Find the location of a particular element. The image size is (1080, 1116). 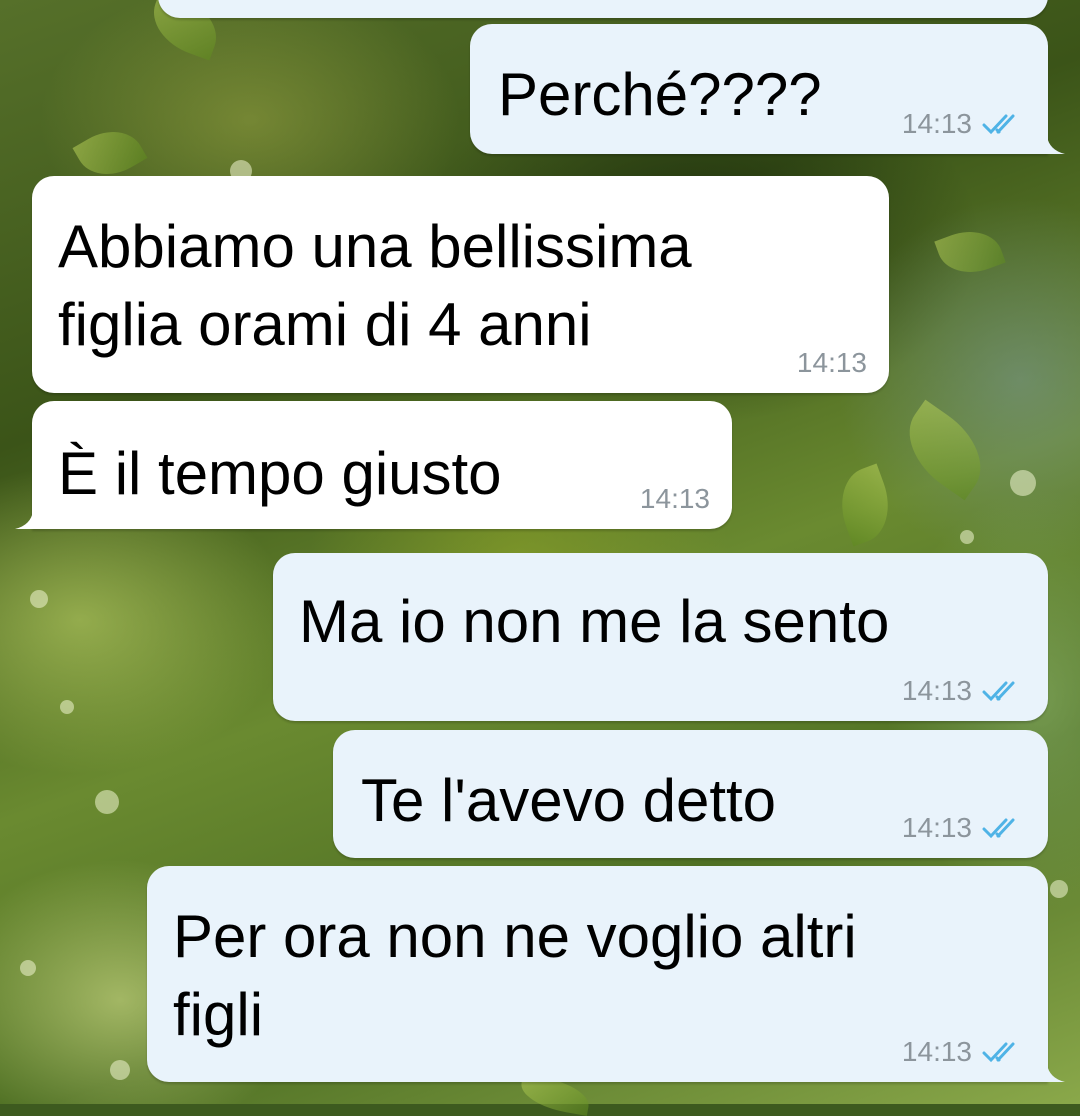

message-bubble-outgoing: Perché???? 14:13 is located at coordinates (767, 89).